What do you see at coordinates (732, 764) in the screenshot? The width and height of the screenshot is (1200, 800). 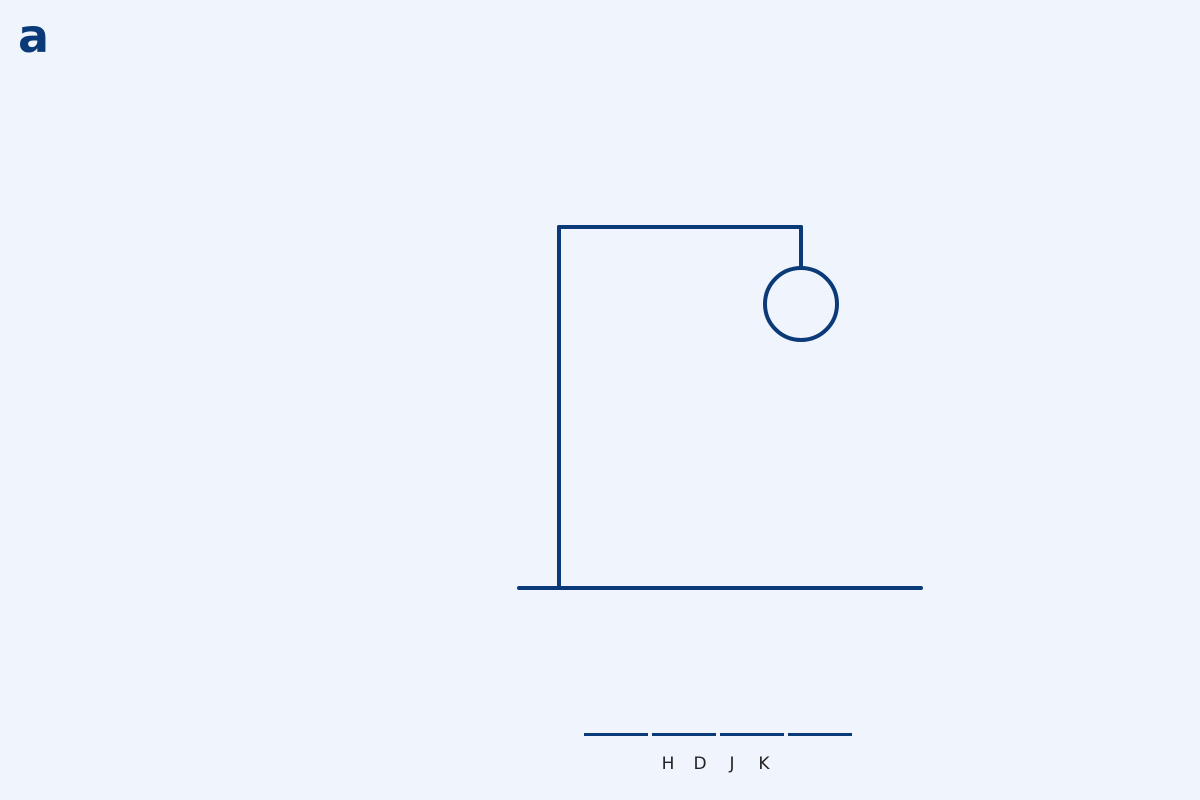 I see `wrong-guess-letter: J` at bounding box center [732, 764].